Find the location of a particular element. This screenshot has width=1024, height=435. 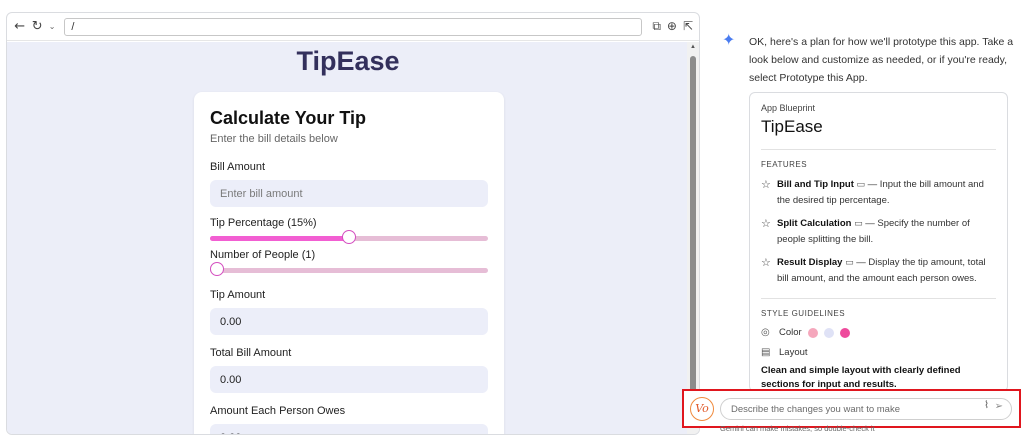

scroll-up-icon: ▲ is located at coordinates (693, 47).